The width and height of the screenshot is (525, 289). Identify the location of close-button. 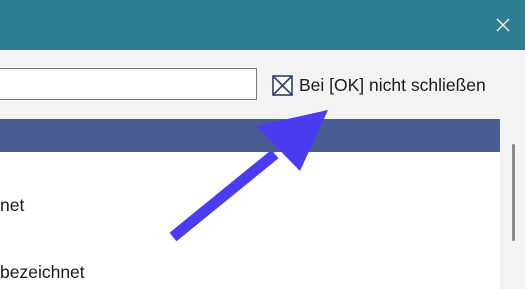
(503, 25).